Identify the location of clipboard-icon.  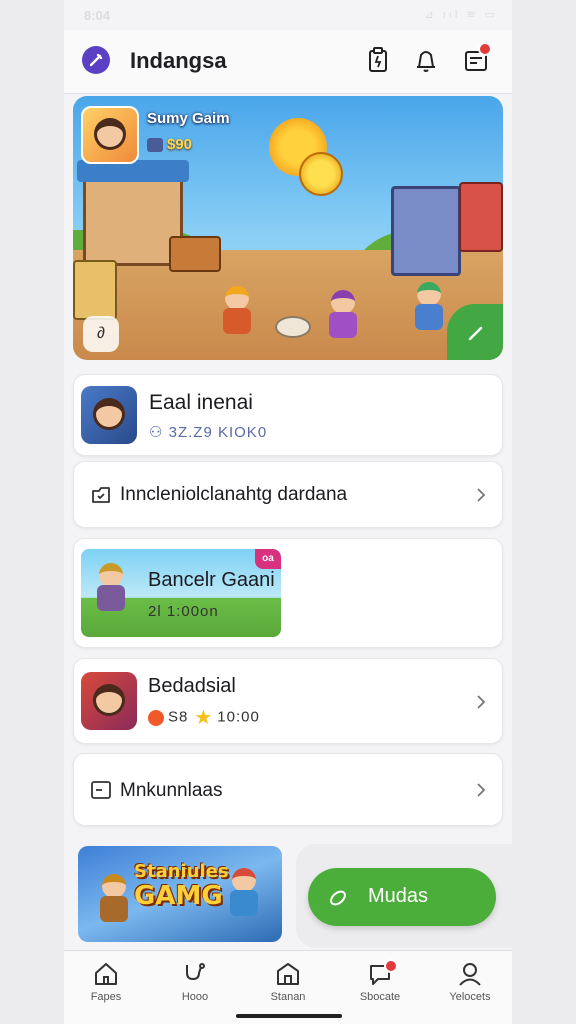
(378, 60).